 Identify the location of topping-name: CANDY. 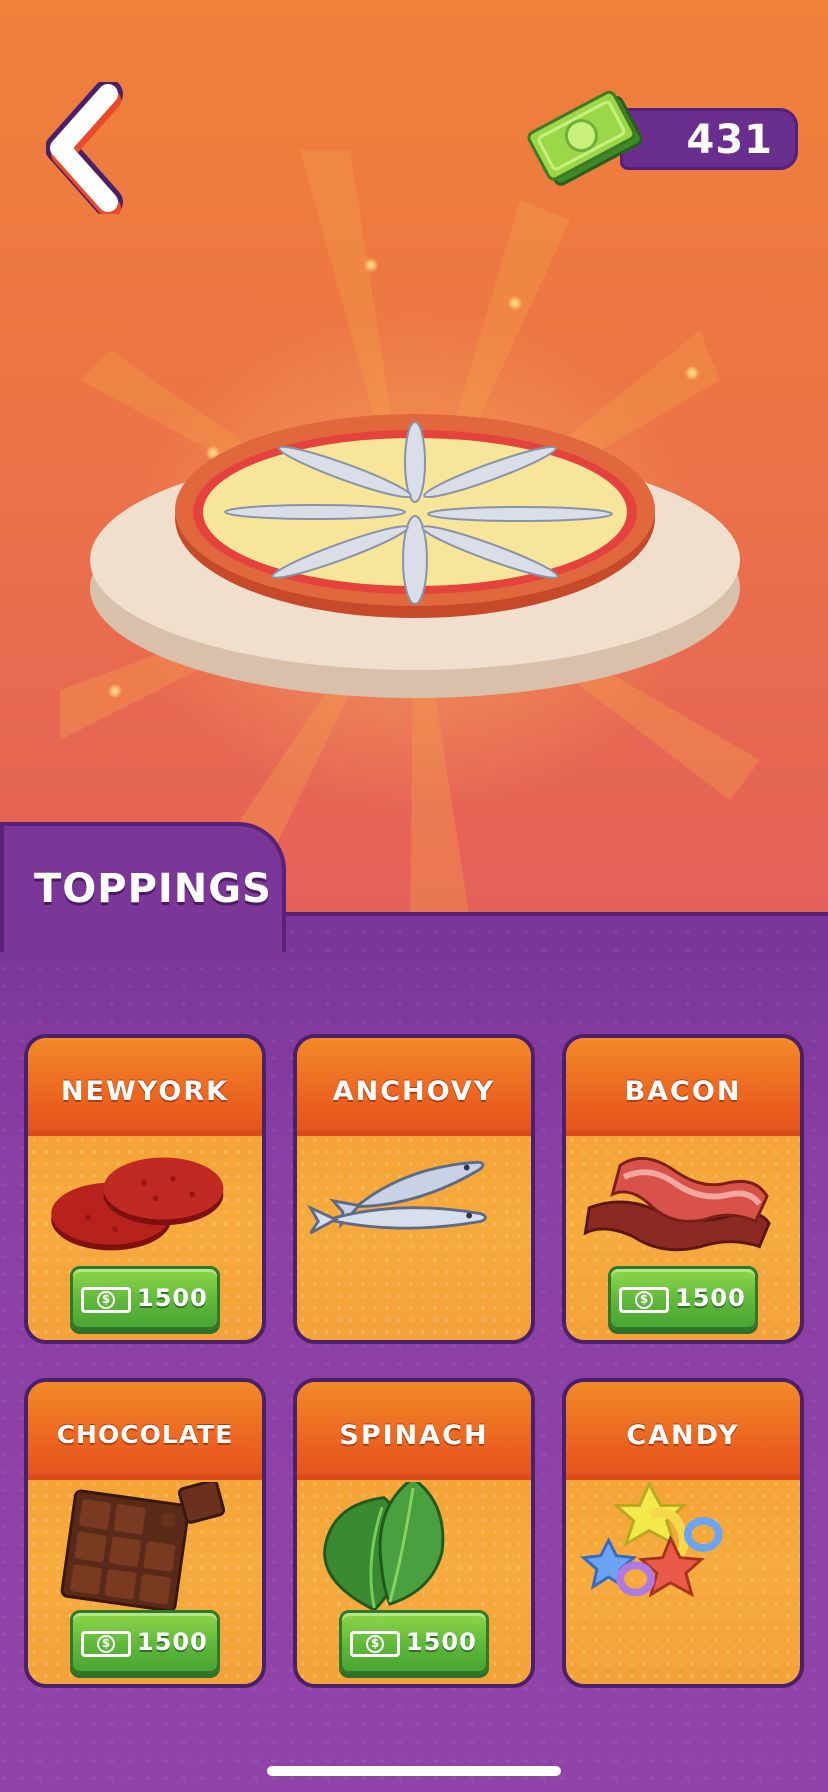
(683, 1435).